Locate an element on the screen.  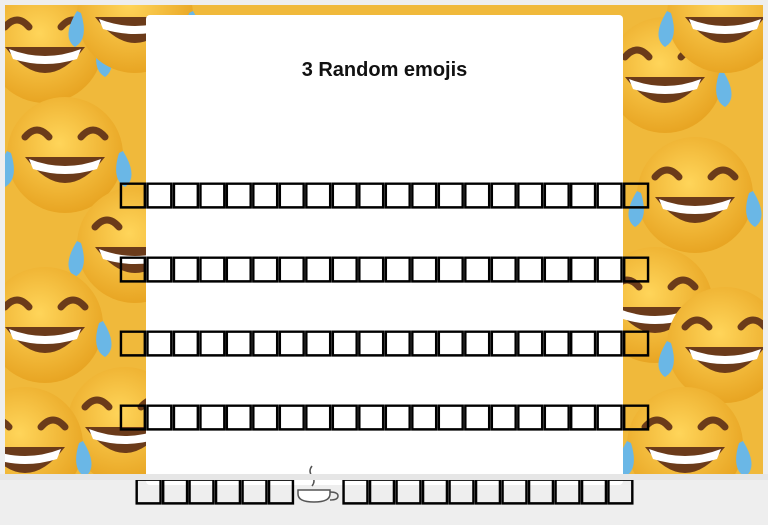
emoji-row-text-right: □□□□□□□□□□□ is located at coordinates (488, 488).